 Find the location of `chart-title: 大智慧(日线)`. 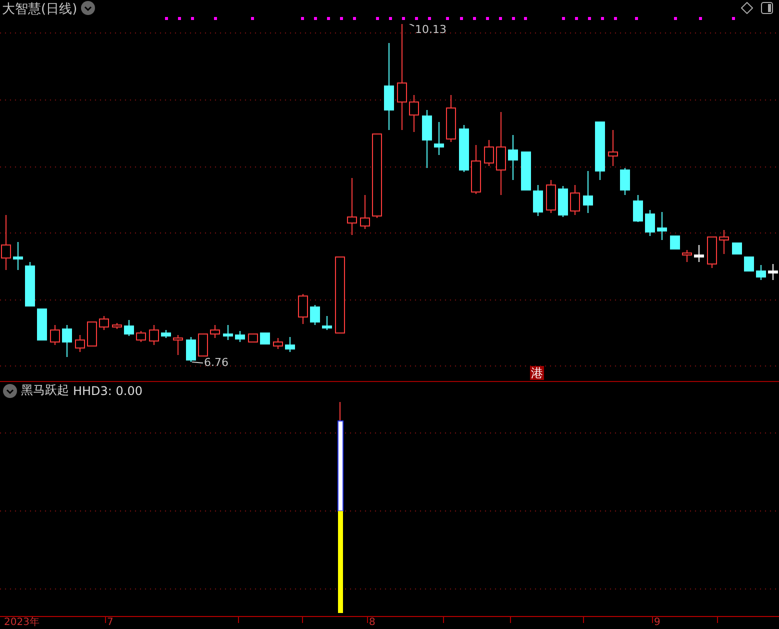

chart-title: 大智慧(日线) is located at coordinates (40, 10).